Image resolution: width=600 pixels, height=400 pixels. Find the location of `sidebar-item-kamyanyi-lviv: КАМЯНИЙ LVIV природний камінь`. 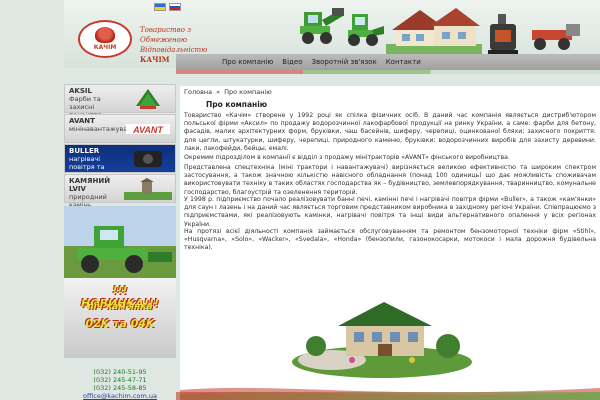

sidebar-item-kamyanyi-lviv: КАМЯНИЙ LVIV природний камінь is located at coordinates (120, 191).